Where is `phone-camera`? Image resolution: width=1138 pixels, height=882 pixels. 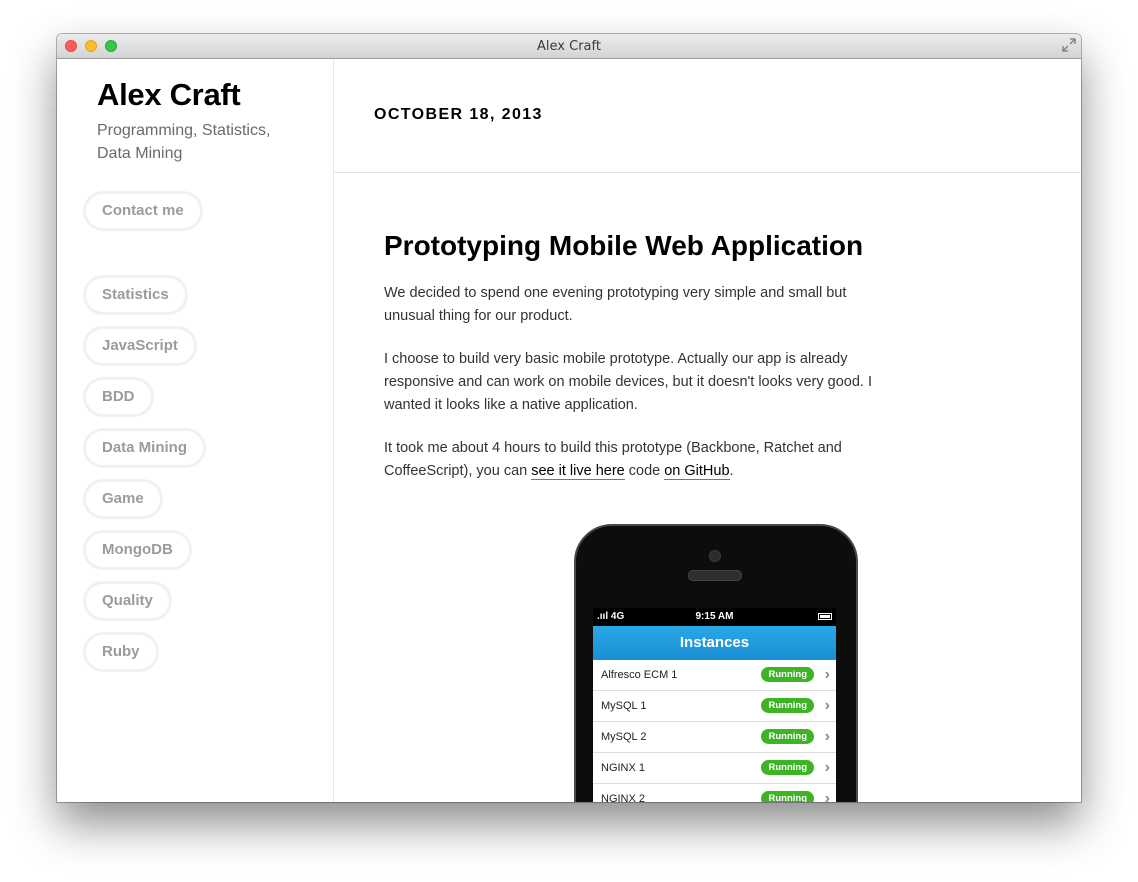
phone-camera is located at coordinates (715, 556).